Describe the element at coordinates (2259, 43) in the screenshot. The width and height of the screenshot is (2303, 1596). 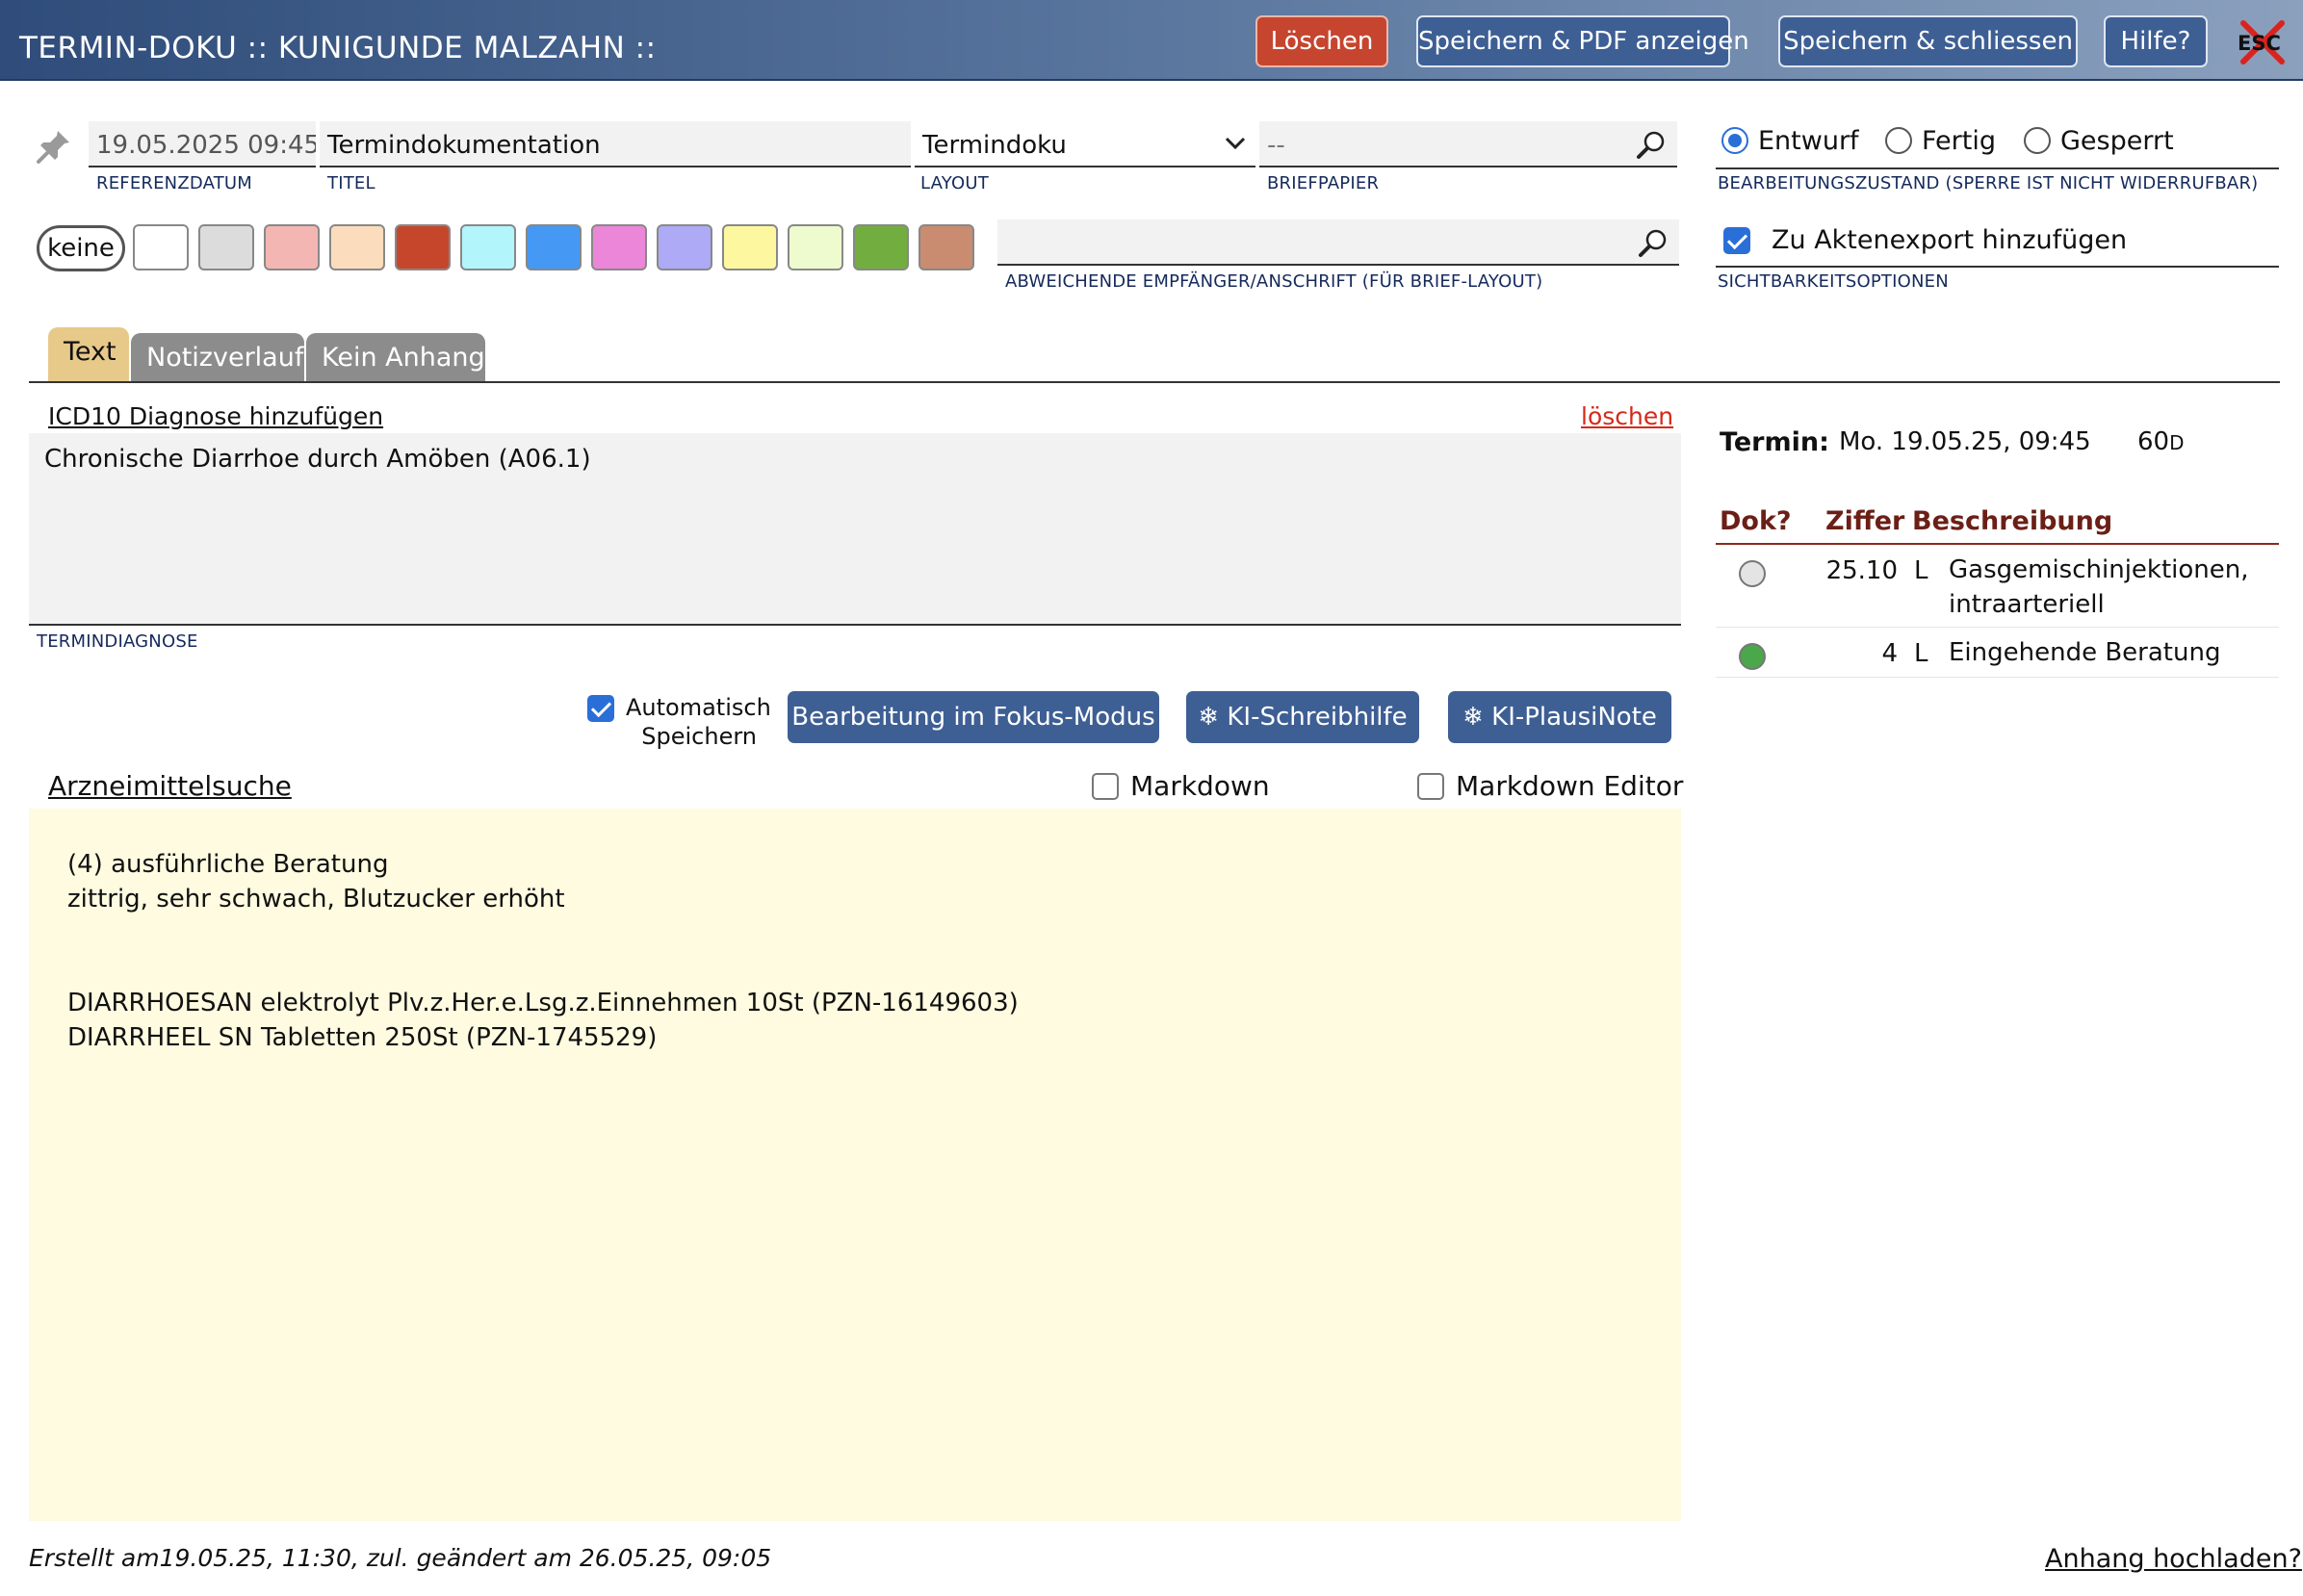
I see `esc-label: ESC` at that location.